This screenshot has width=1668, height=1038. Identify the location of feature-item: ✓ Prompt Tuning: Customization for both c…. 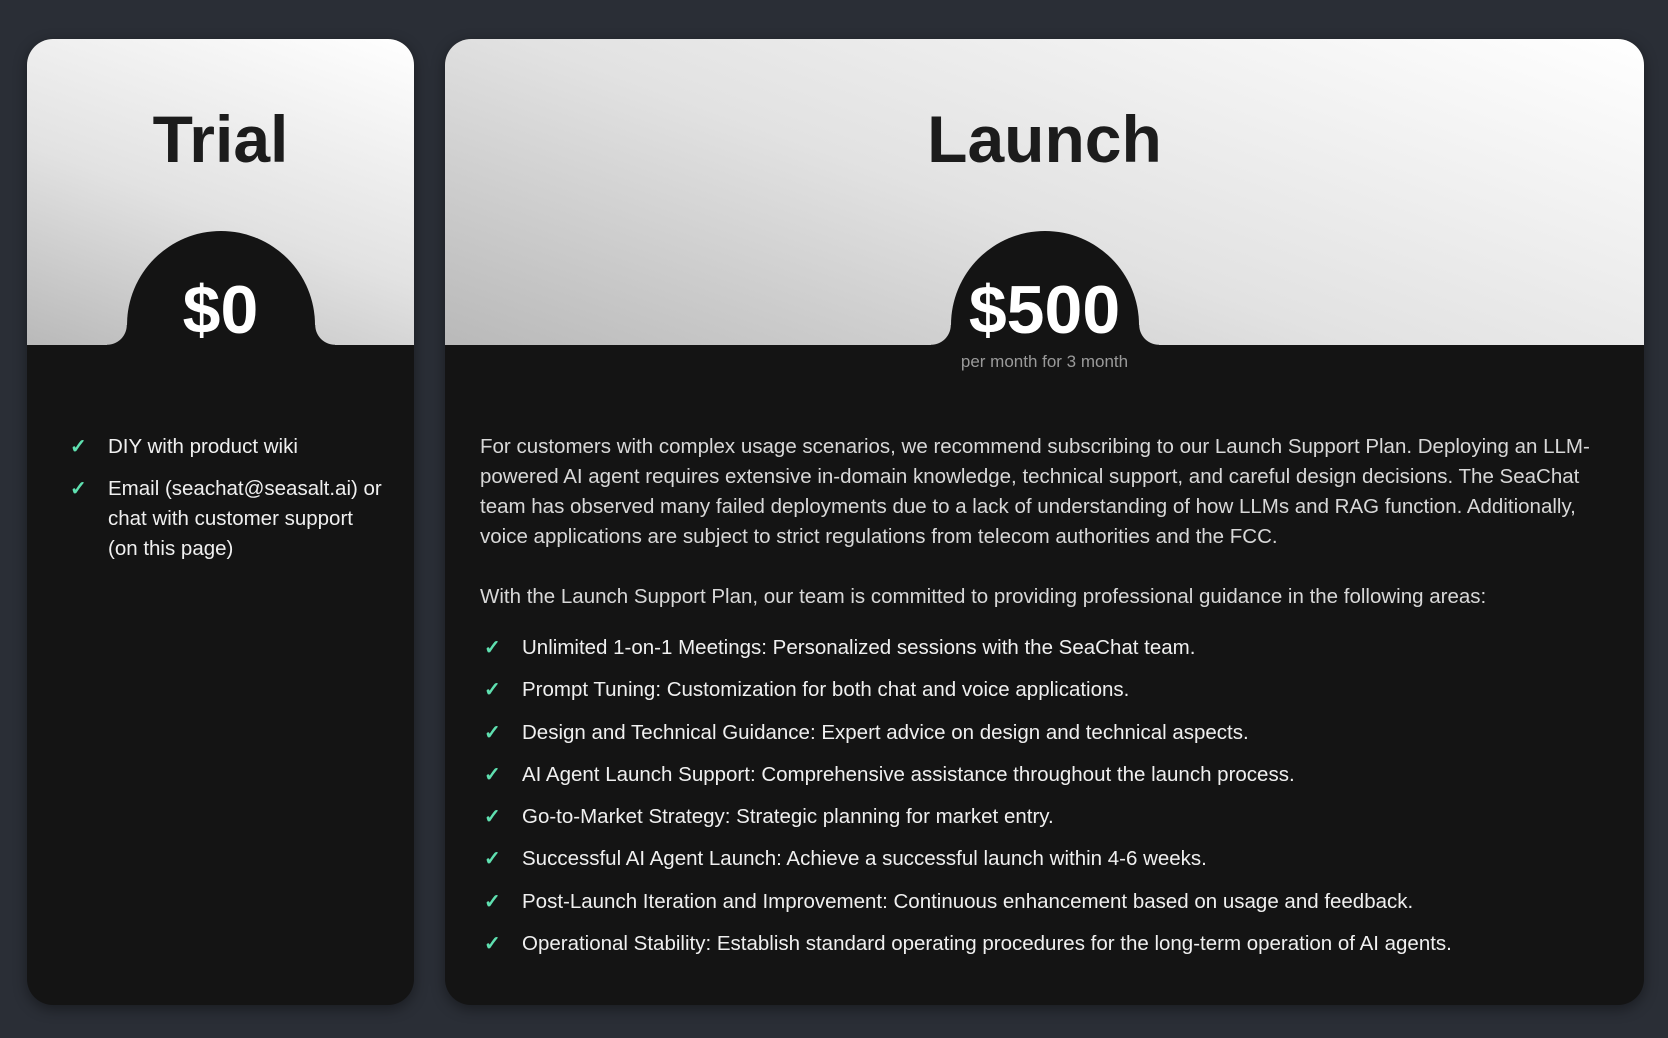
(1050, 690).